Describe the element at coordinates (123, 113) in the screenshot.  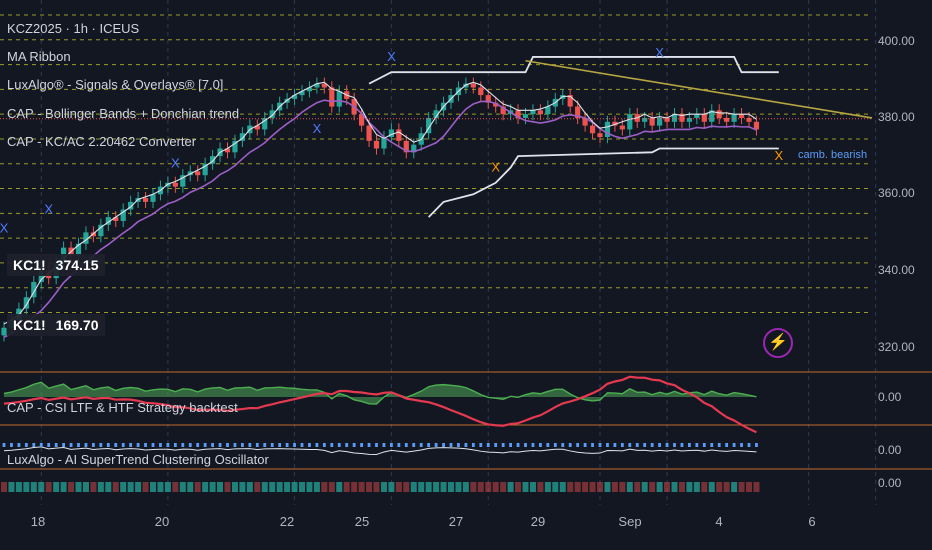
I see `indicator-bollinger-donchian: CAP - Bollinger Bands + Donchian trend` at that location.